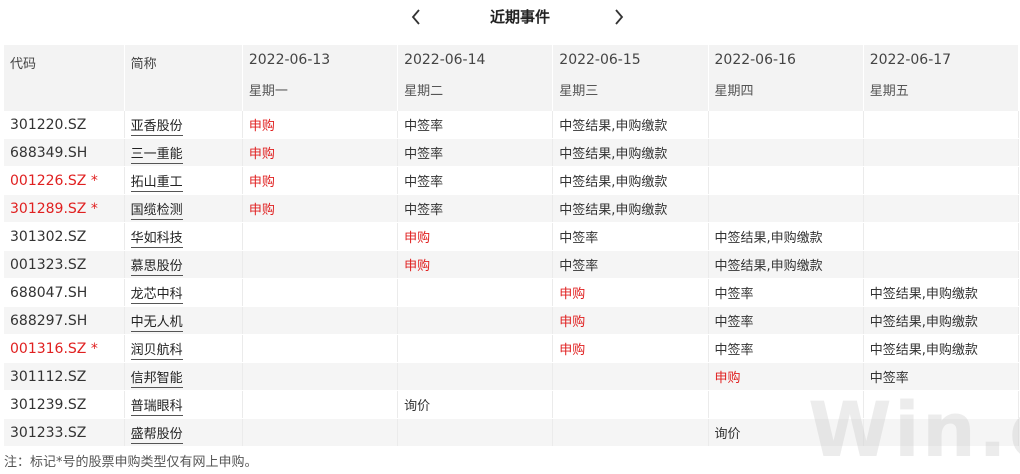  I want to click on stock-name-link: 亚香股份, so click(156, 127).